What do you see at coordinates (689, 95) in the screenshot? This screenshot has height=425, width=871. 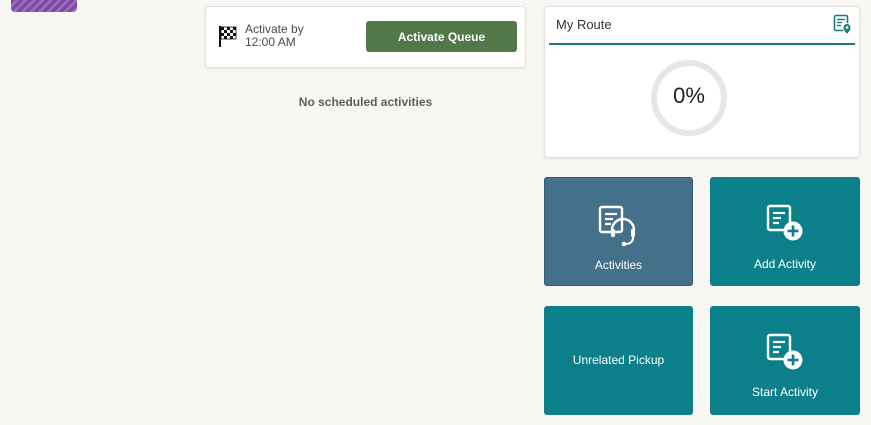 I see `route-progress-percent: 0%` at bounding box center [689, 95].